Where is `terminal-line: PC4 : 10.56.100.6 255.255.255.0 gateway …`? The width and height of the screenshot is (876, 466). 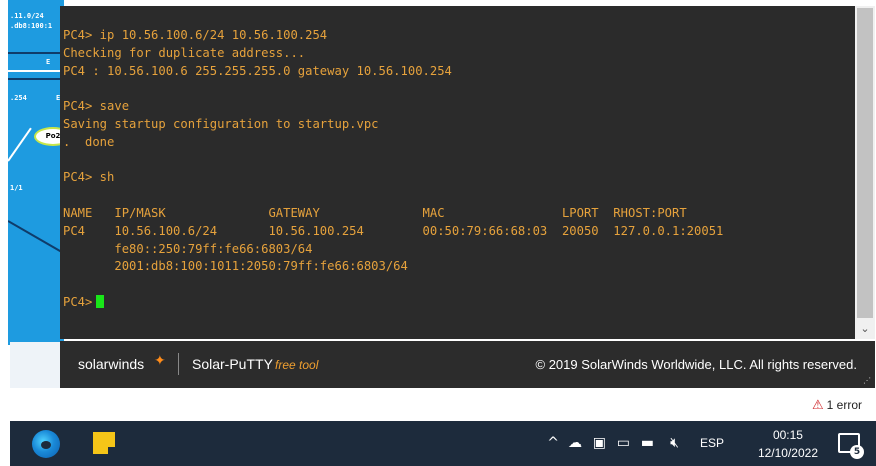 terminal-line: PC4 : 10.56.100.6 255.255.255.0 gateway … is located at coordinates (257, 70).